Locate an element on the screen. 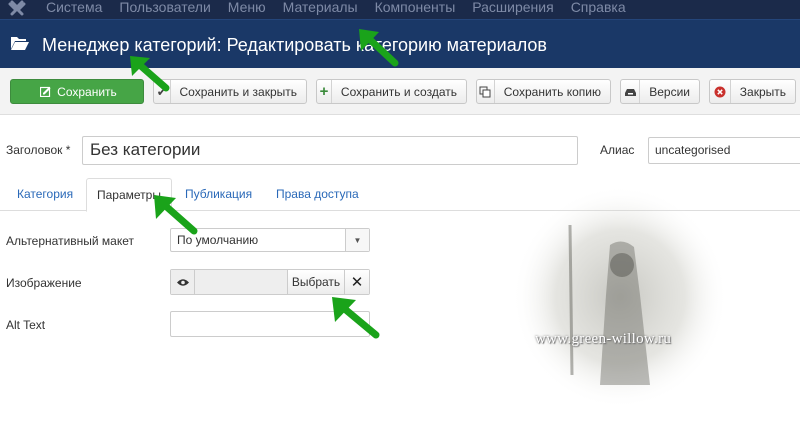  save-copy-button: Сохранить копию is located at coordinates (543, 91).